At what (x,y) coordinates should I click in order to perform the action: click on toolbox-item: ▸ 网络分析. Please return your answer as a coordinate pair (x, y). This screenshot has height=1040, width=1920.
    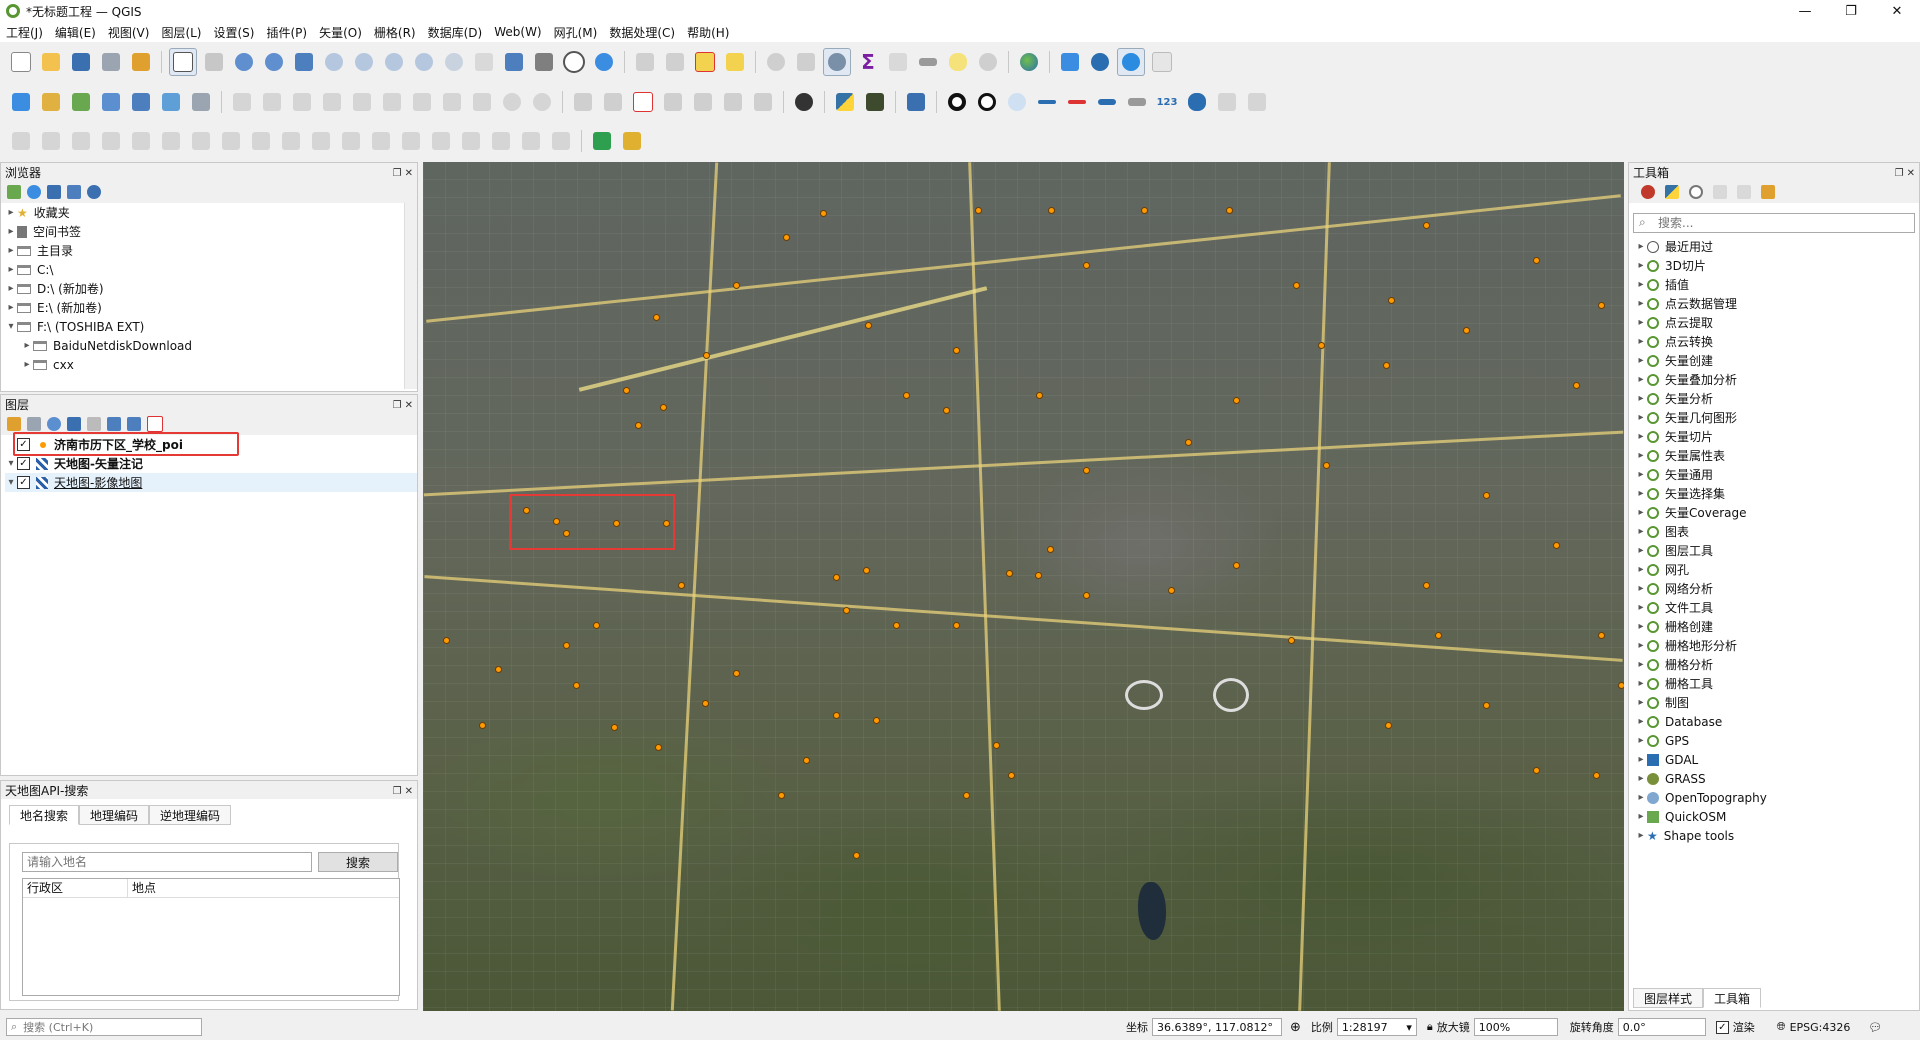
    Looking at the image, I should click on (1775, 588).